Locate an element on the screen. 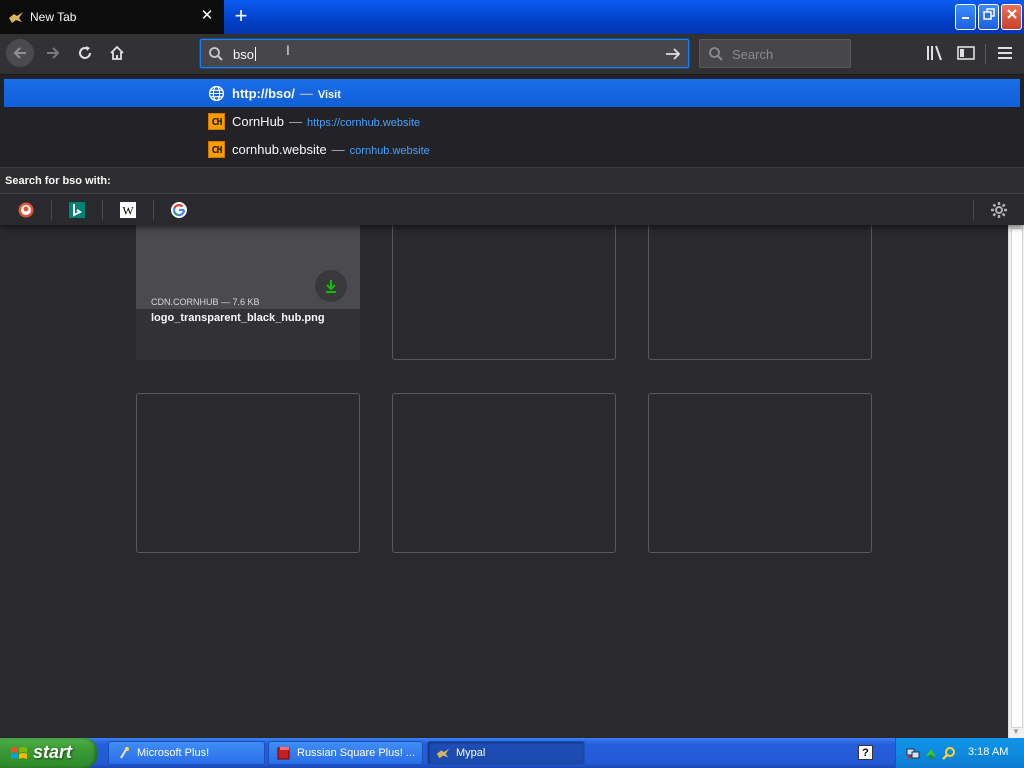 This screenshot has height=768, width=1024. home-icon is located at coordinates (117, 52).